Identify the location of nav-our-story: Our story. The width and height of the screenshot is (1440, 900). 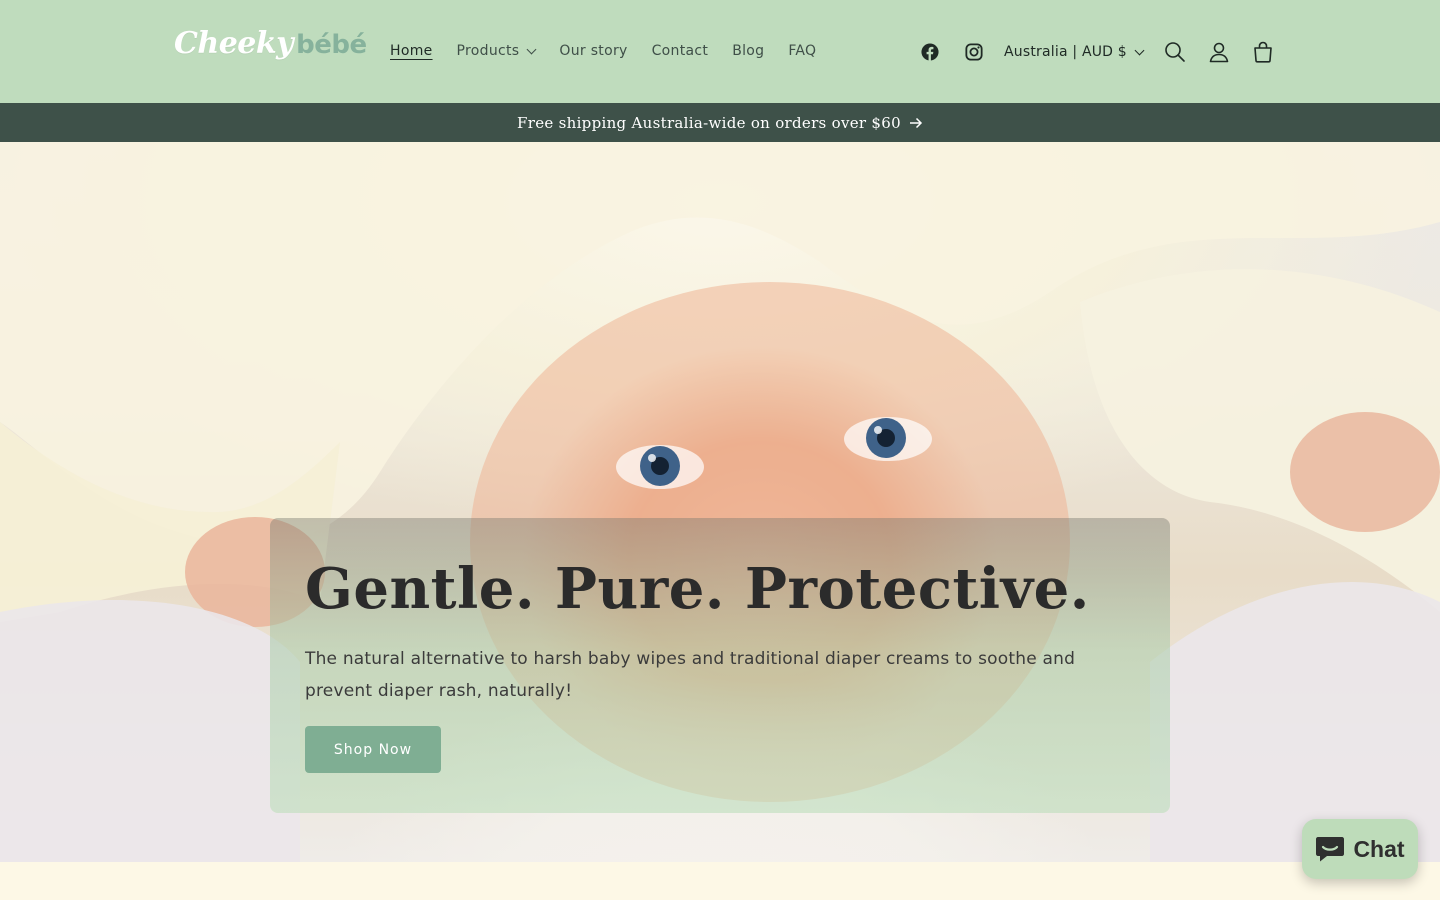
(593, 51).